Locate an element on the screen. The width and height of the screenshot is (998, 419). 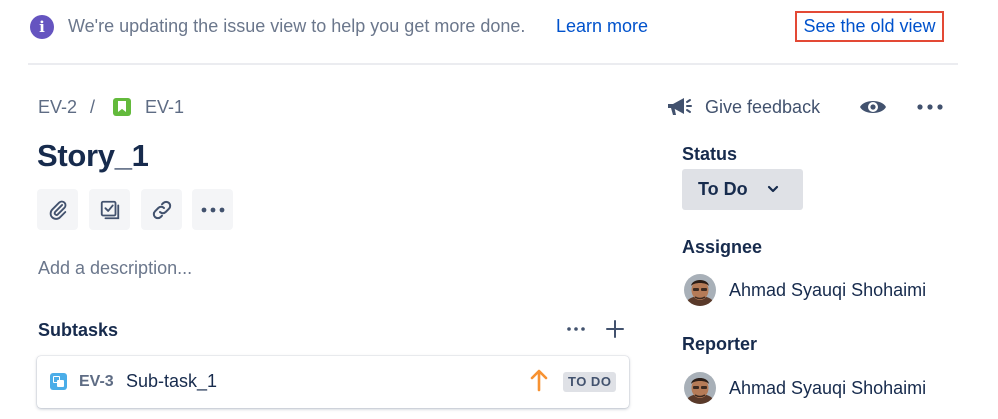
reporter-label: Reporter is located at coordinates (720, 344).